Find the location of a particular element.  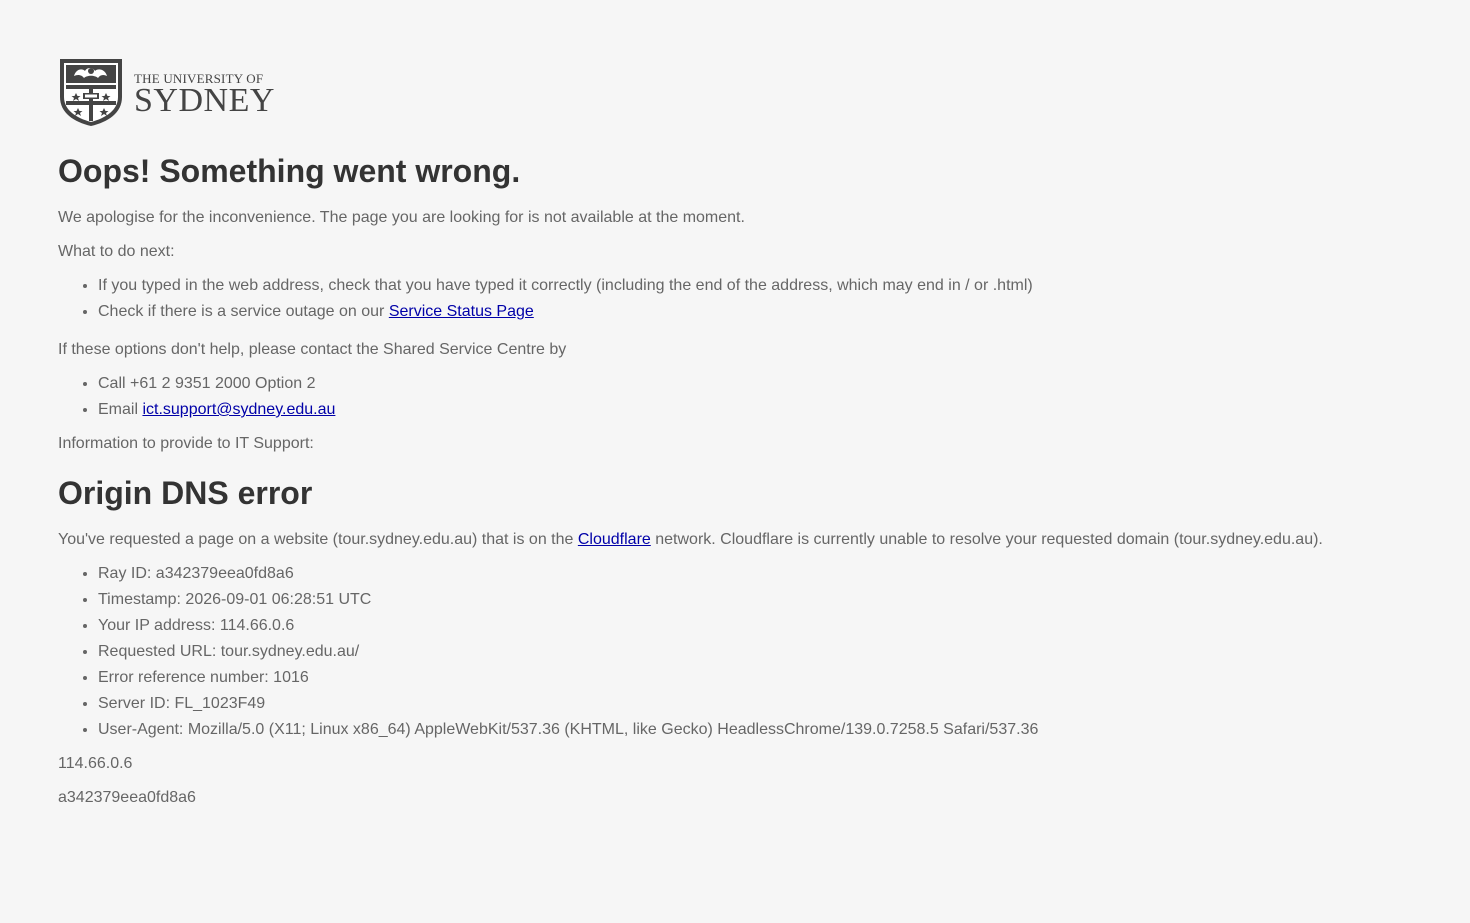

server-id-item: Server ID: FL_1023F49 is located at coordinates (773, 704).